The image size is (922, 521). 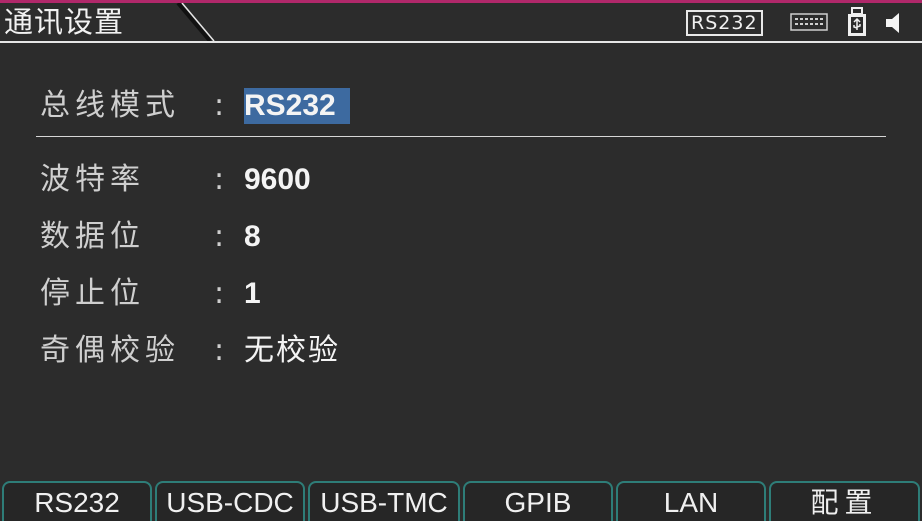 What do you see at coordinates (724, 23) in the screenshot?
I see `interface-badge: RS232` at bounding box center [724, 23].